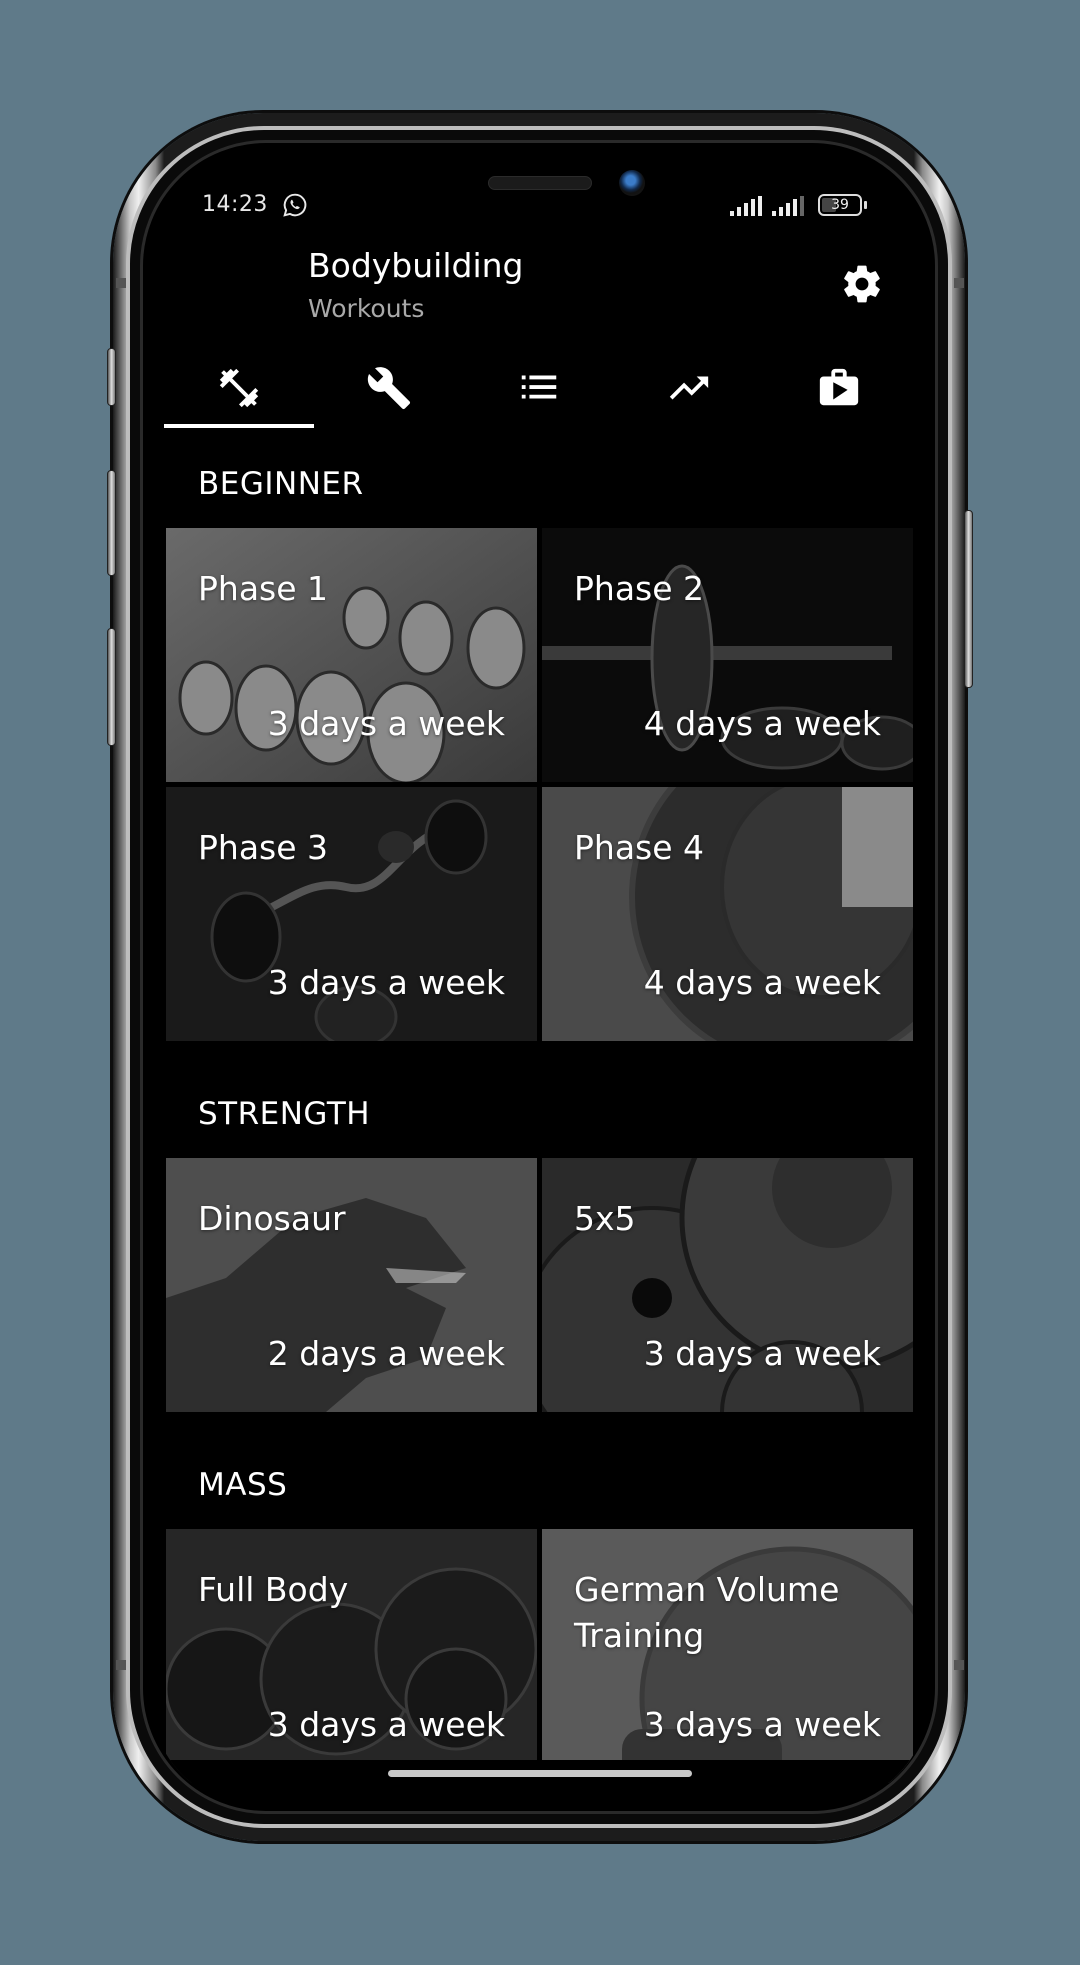  I want to click on home-indicator, so click(540, 1773).